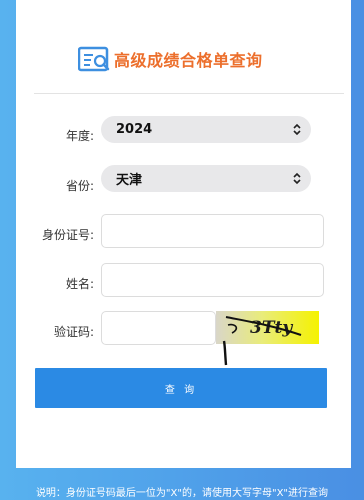 The image size is (364, 500). I want to click on id-number-input, so click(212, 231).